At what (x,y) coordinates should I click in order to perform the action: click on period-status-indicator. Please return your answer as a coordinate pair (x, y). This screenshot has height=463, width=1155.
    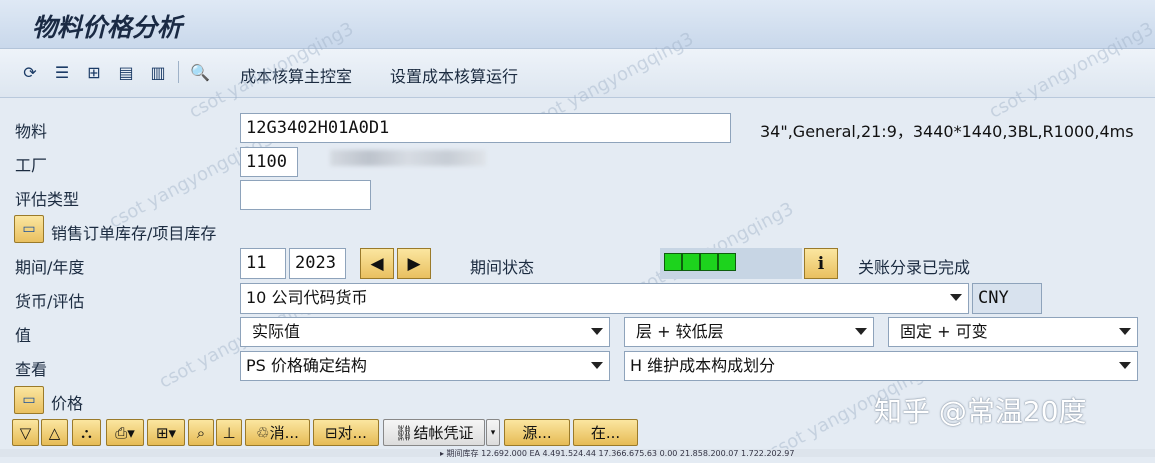
    Looking at the image, I should click on (731, 263).